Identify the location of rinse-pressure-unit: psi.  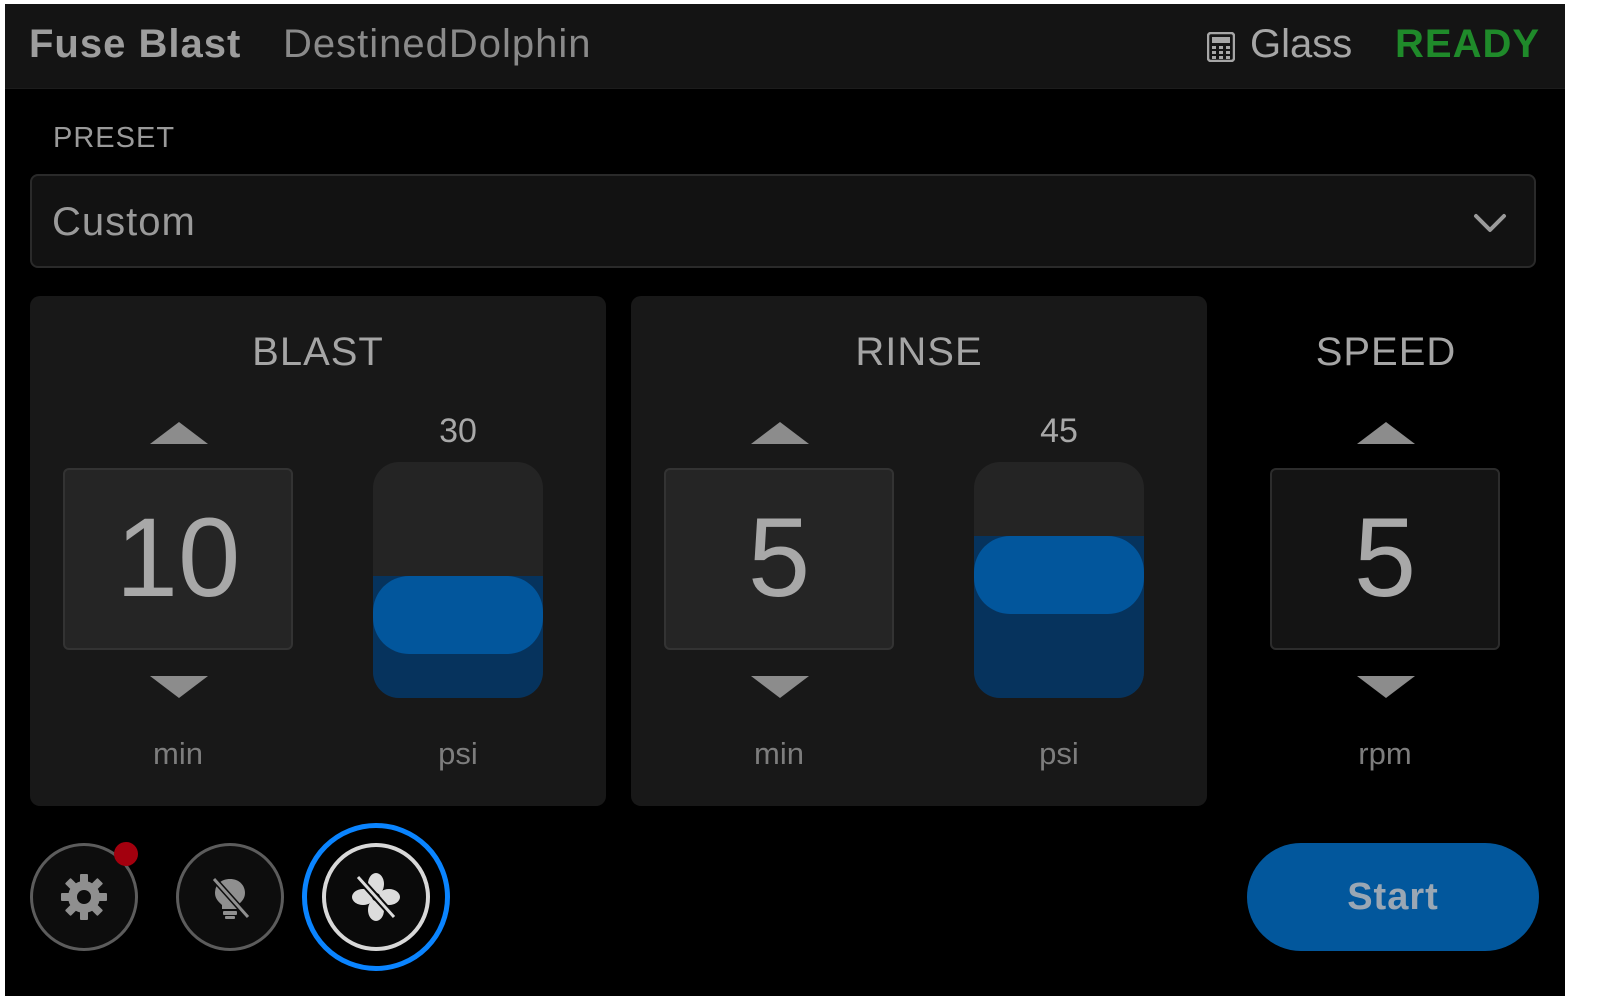
(1059, 753).